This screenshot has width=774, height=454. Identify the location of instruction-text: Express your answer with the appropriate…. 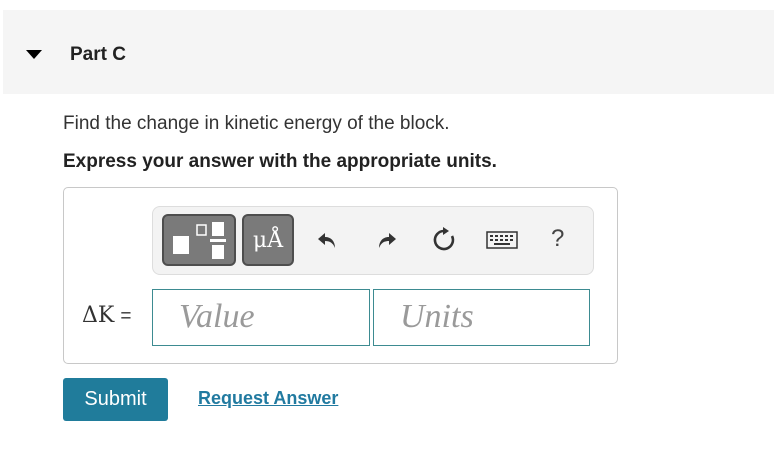
(280, 161).